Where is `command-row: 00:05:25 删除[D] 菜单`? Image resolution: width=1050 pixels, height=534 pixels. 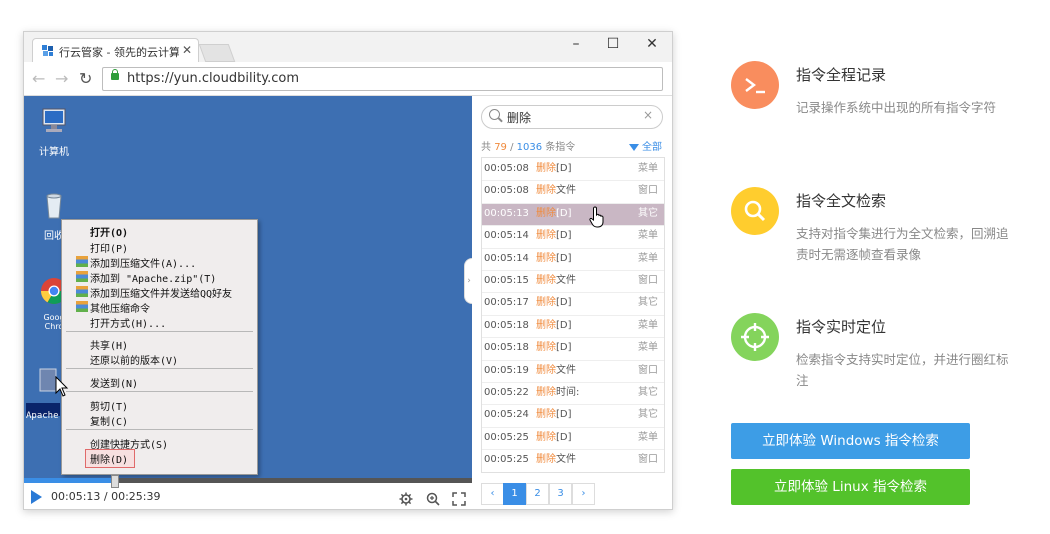 command-row: 00:05:25 删除[D] 菜单 is located at coordinates (573, 438).